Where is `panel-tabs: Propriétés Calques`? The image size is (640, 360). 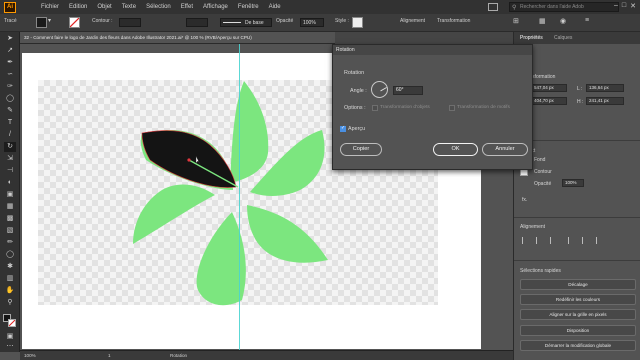 panel-tabs: Propriétés Calques is located at coordinates (577, 38).